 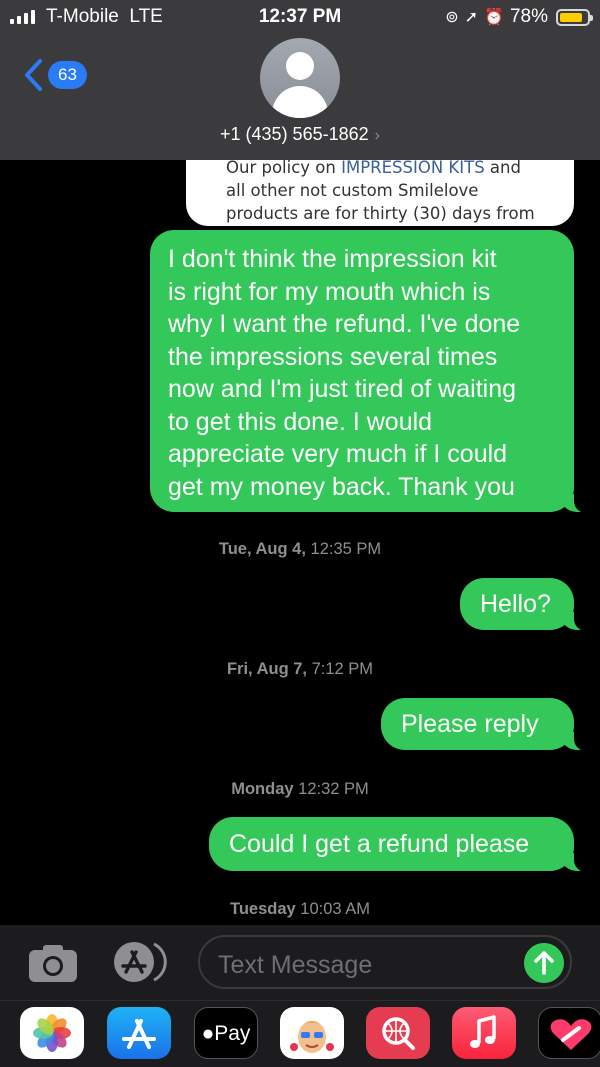 What do you see at coordinates (544, 963) in the screenshot?
I see `send-arrow-icon` at bounding box center [544, 963].